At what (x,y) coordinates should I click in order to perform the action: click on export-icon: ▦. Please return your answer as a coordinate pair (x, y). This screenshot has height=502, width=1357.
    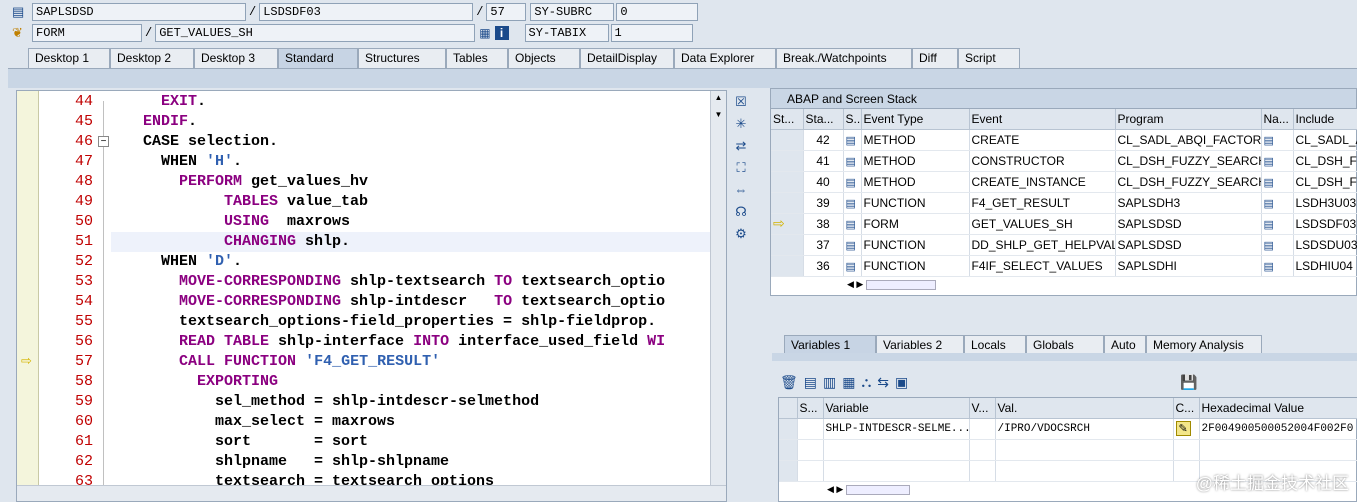
    Looking at the image, I should click on (851, 382).